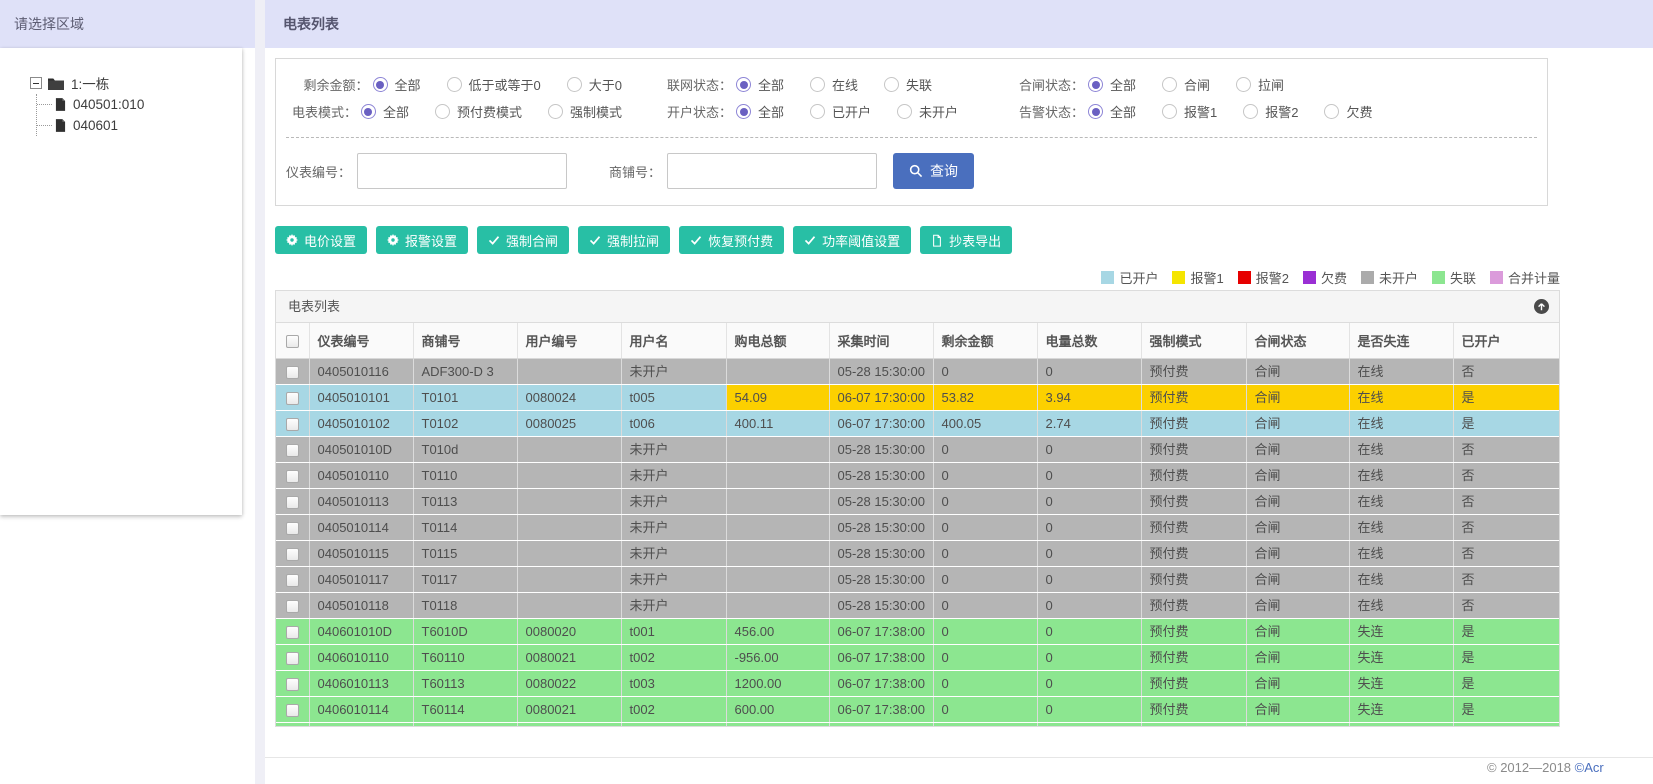 This screenshot has height=784, width=1653. What do you see at coordinates (852, 240) in the screenshot?
I see `power-threshold-settings-button: 功率阈值设置` at bounding box center [852, 240].